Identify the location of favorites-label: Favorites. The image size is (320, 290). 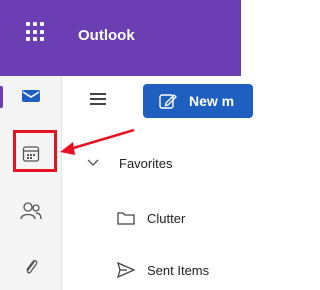
(146, 163).